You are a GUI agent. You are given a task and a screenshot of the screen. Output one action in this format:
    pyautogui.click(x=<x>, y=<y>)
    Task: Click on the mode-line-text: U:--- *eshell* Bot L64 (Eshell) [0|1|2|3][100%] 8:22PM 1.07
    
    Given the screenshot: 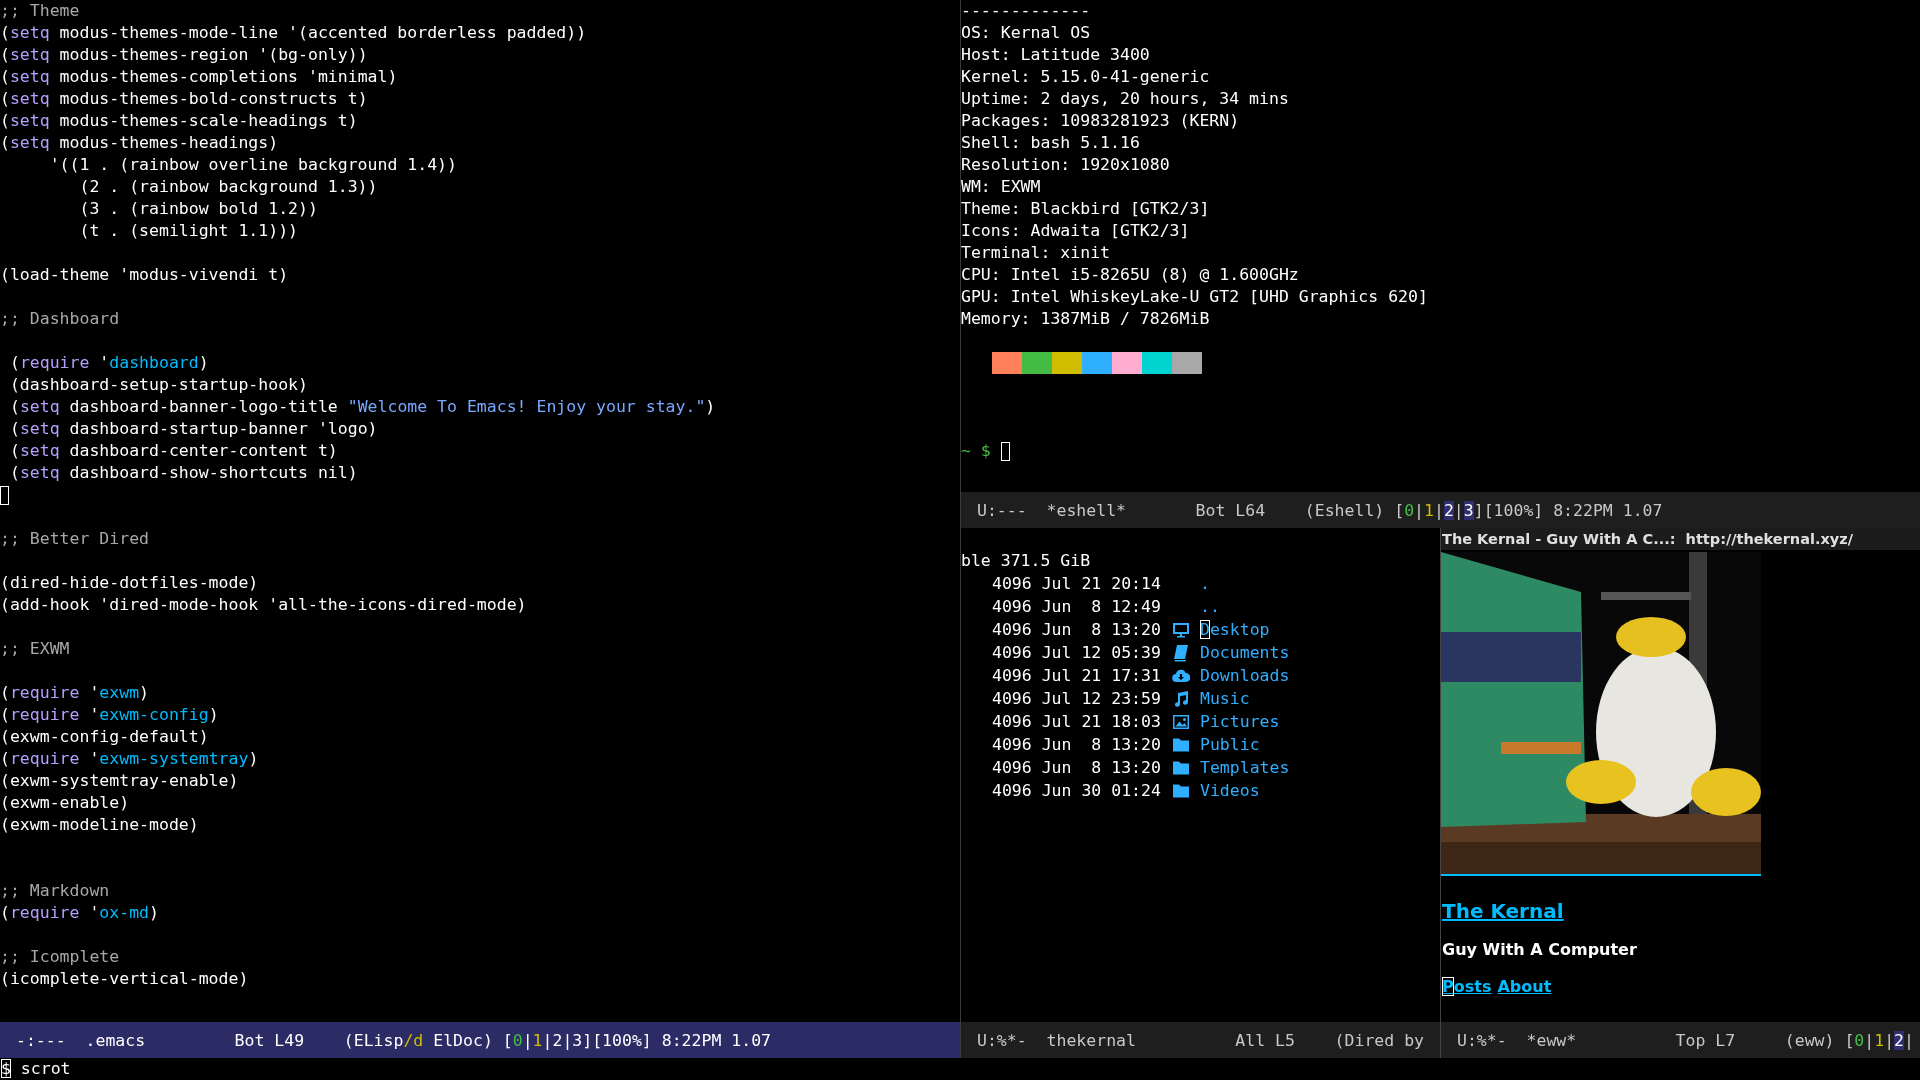 What is the action you would take?
    pyautogui.click(x=1320, y=510)
    